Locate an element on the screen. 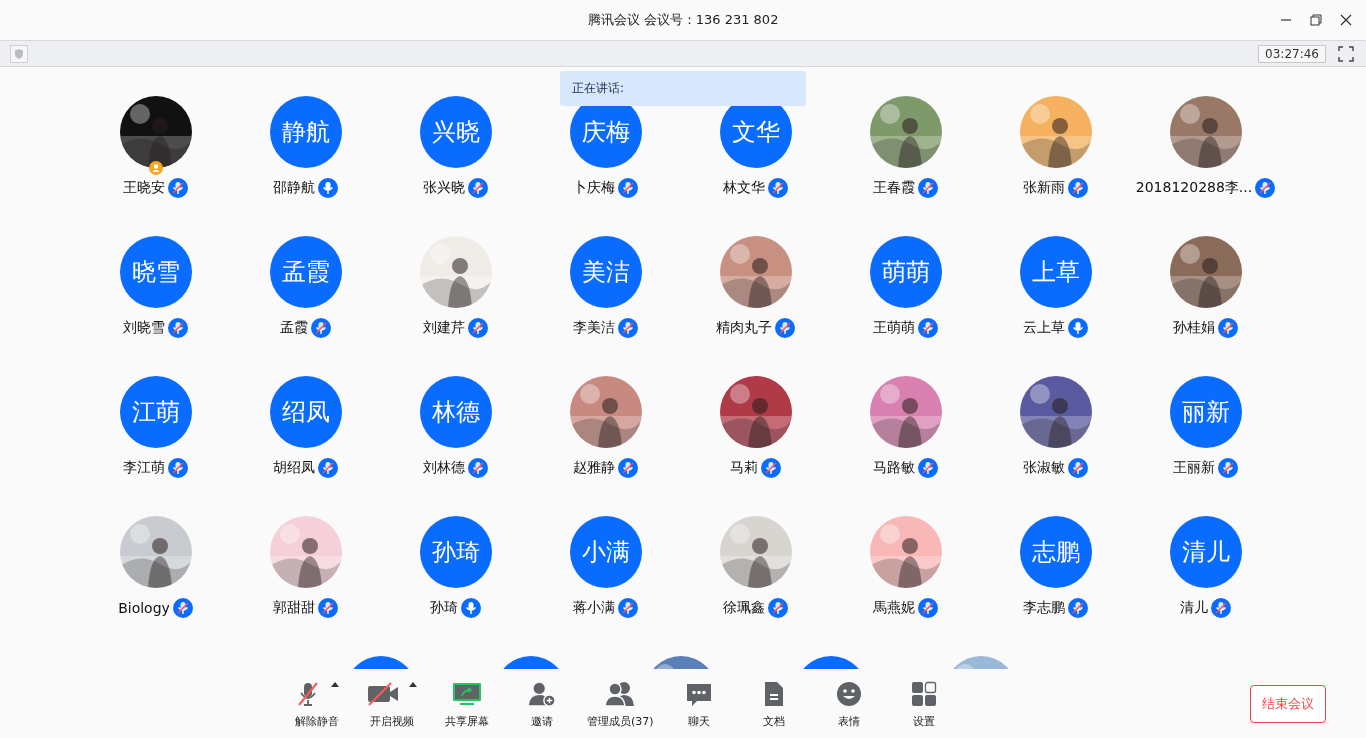  camera-off-icon is located at coordinates (383, 693).